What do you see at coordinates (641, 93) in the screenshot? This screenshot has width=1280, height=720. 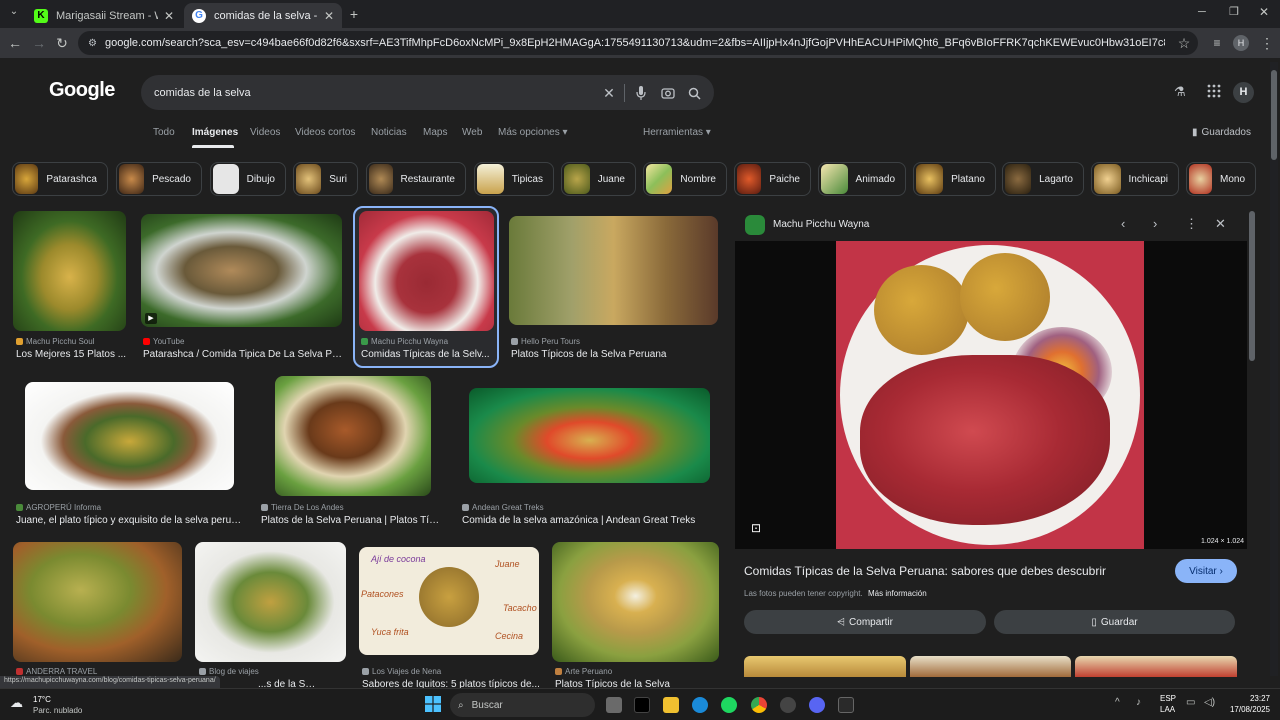 I see `microphone-icon` at bounding box center [641, 93].